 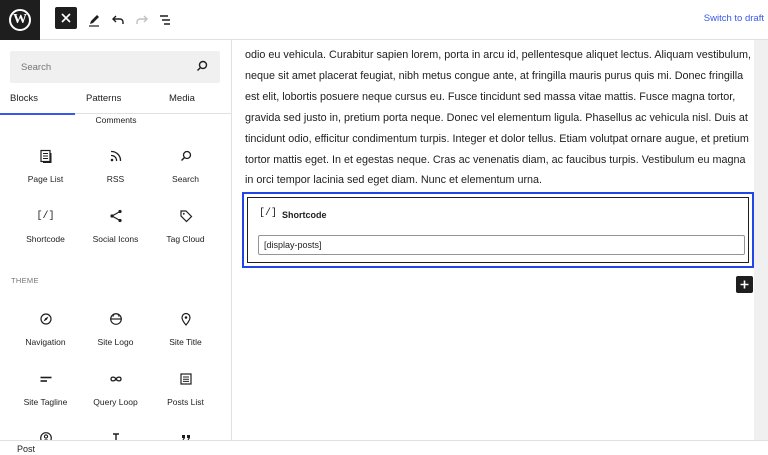 I want to click on block-item-label: RSS, so click(x=115, y=179).